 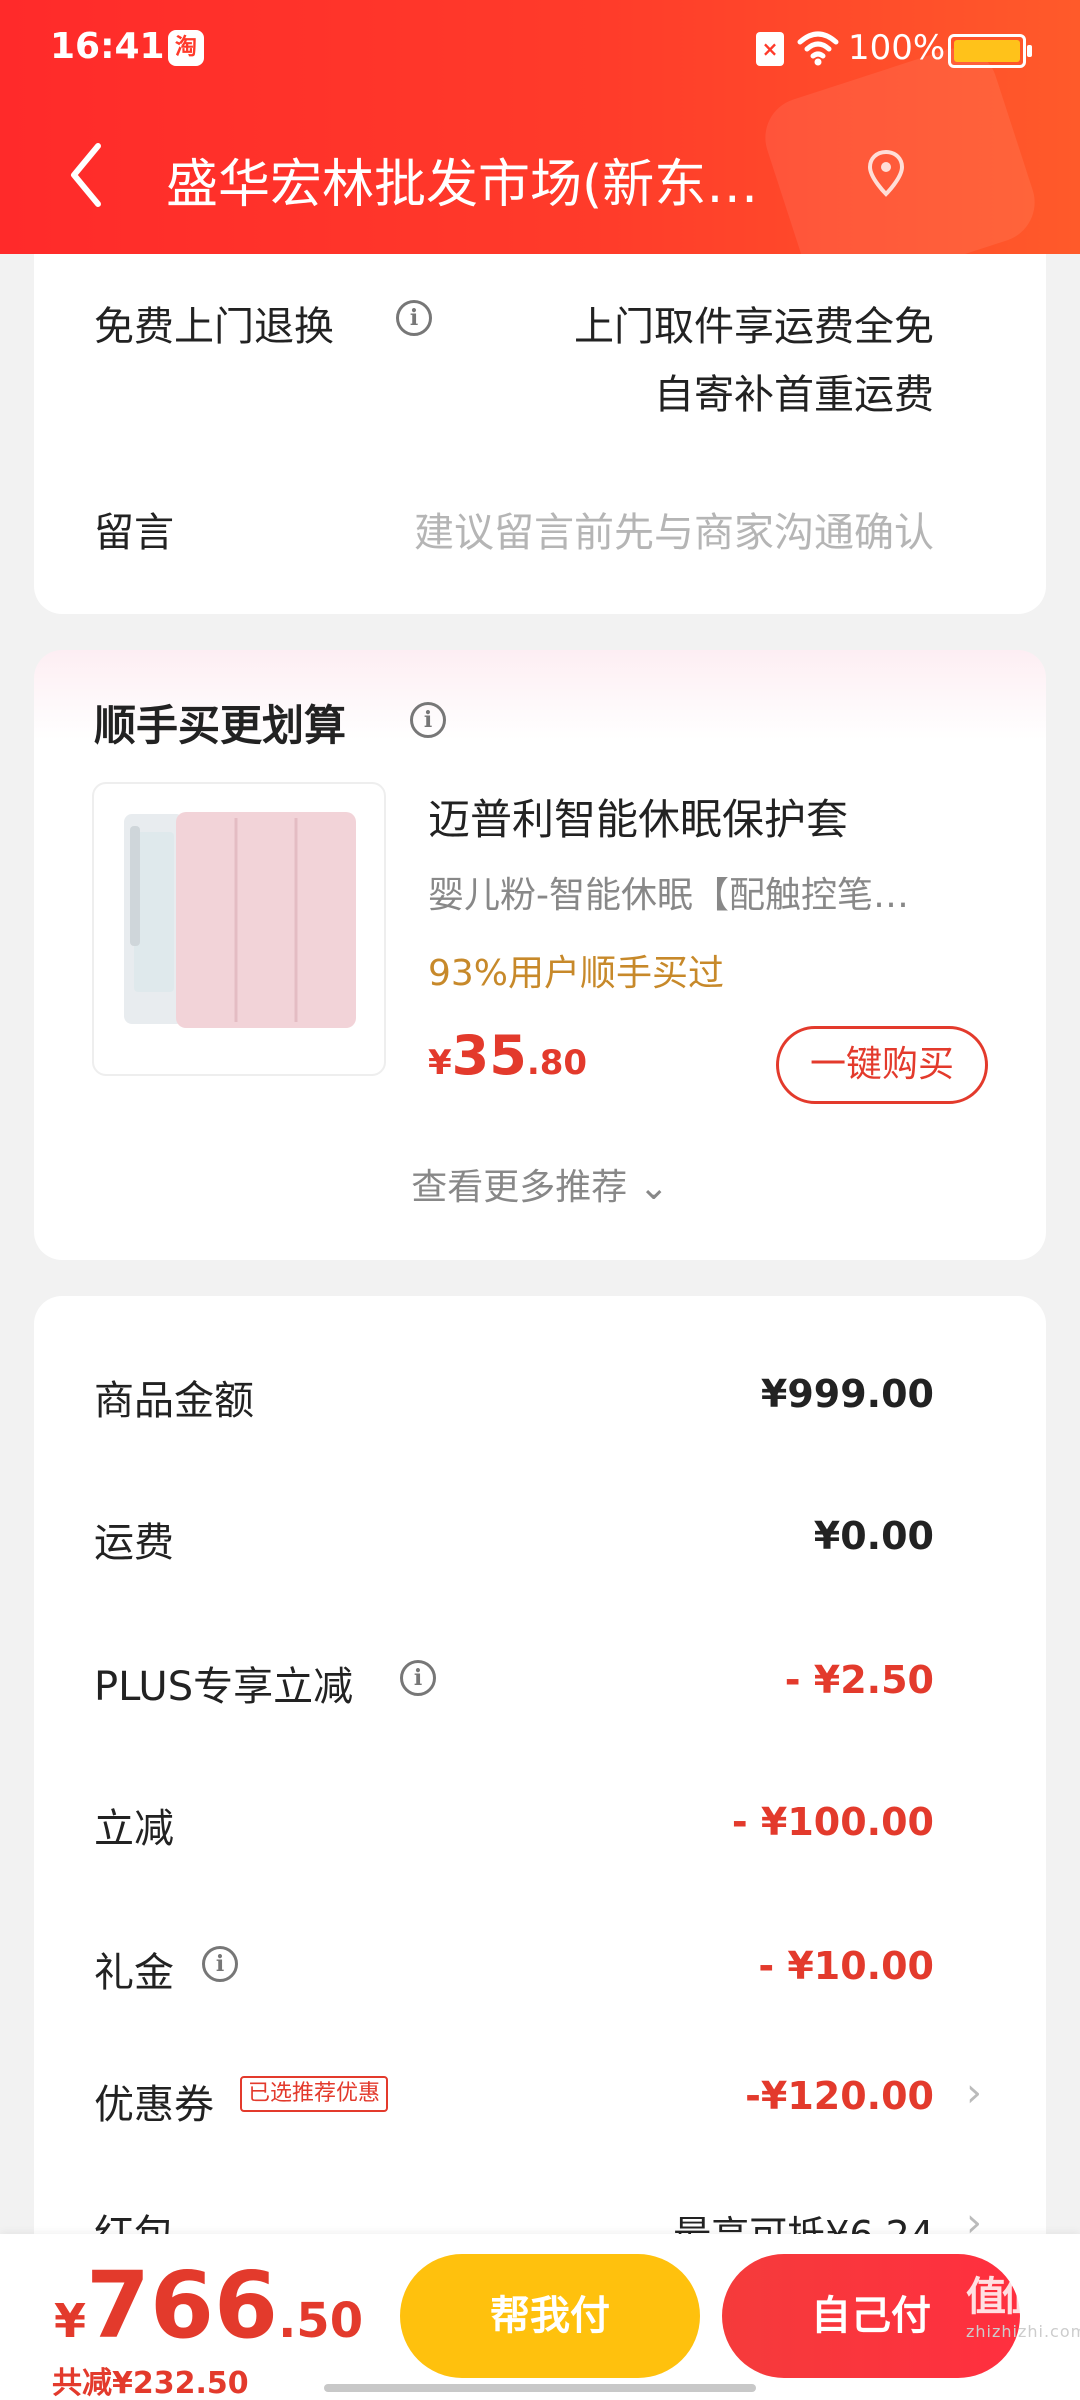 I want to click on no-sim-icon: ×, so click(x=770, y=49).